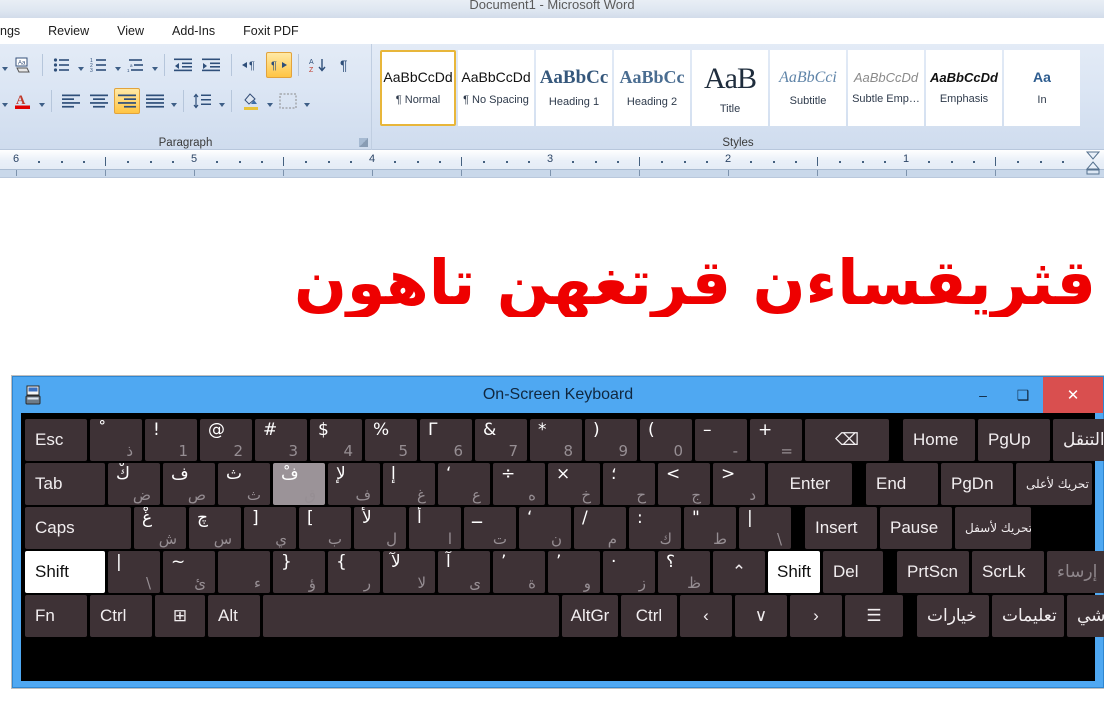  I want to click on key-move-down-ar: تحريك لأسفل, so click(993, 528).